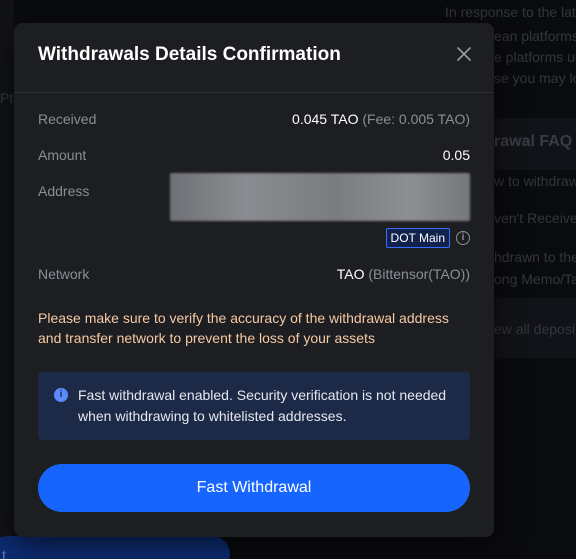 Image resolution: width=576 pixels, height=559 pixels. Describe the element at coordinates (325, 119) in the screenshot. I see `received-value: 0.045 TAO` at that location.